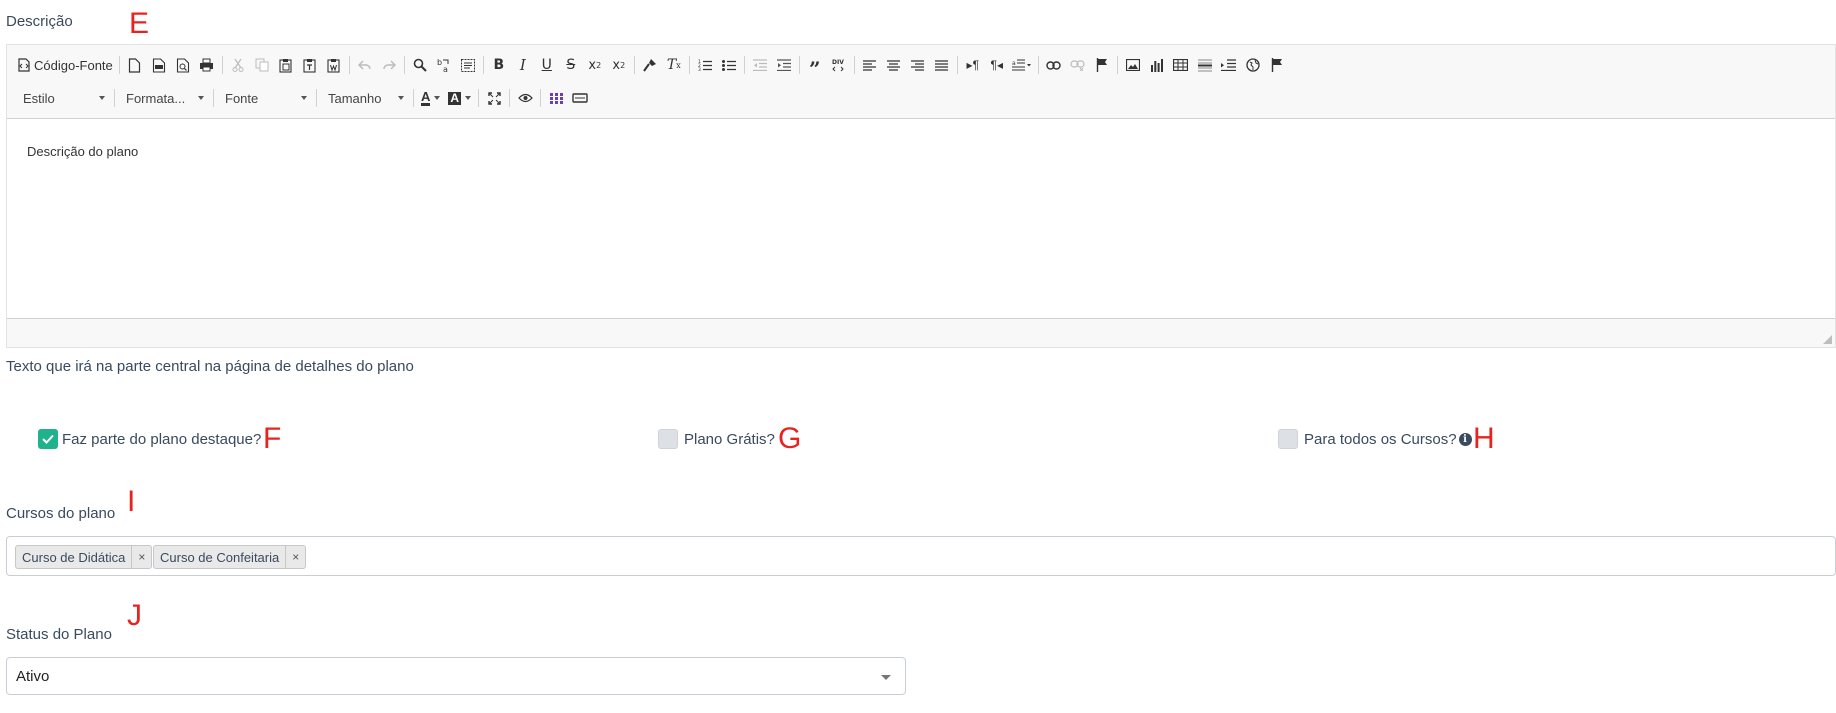 The image size is (1836, 713). I want to click on strike-icon: S, so click(571, 65).